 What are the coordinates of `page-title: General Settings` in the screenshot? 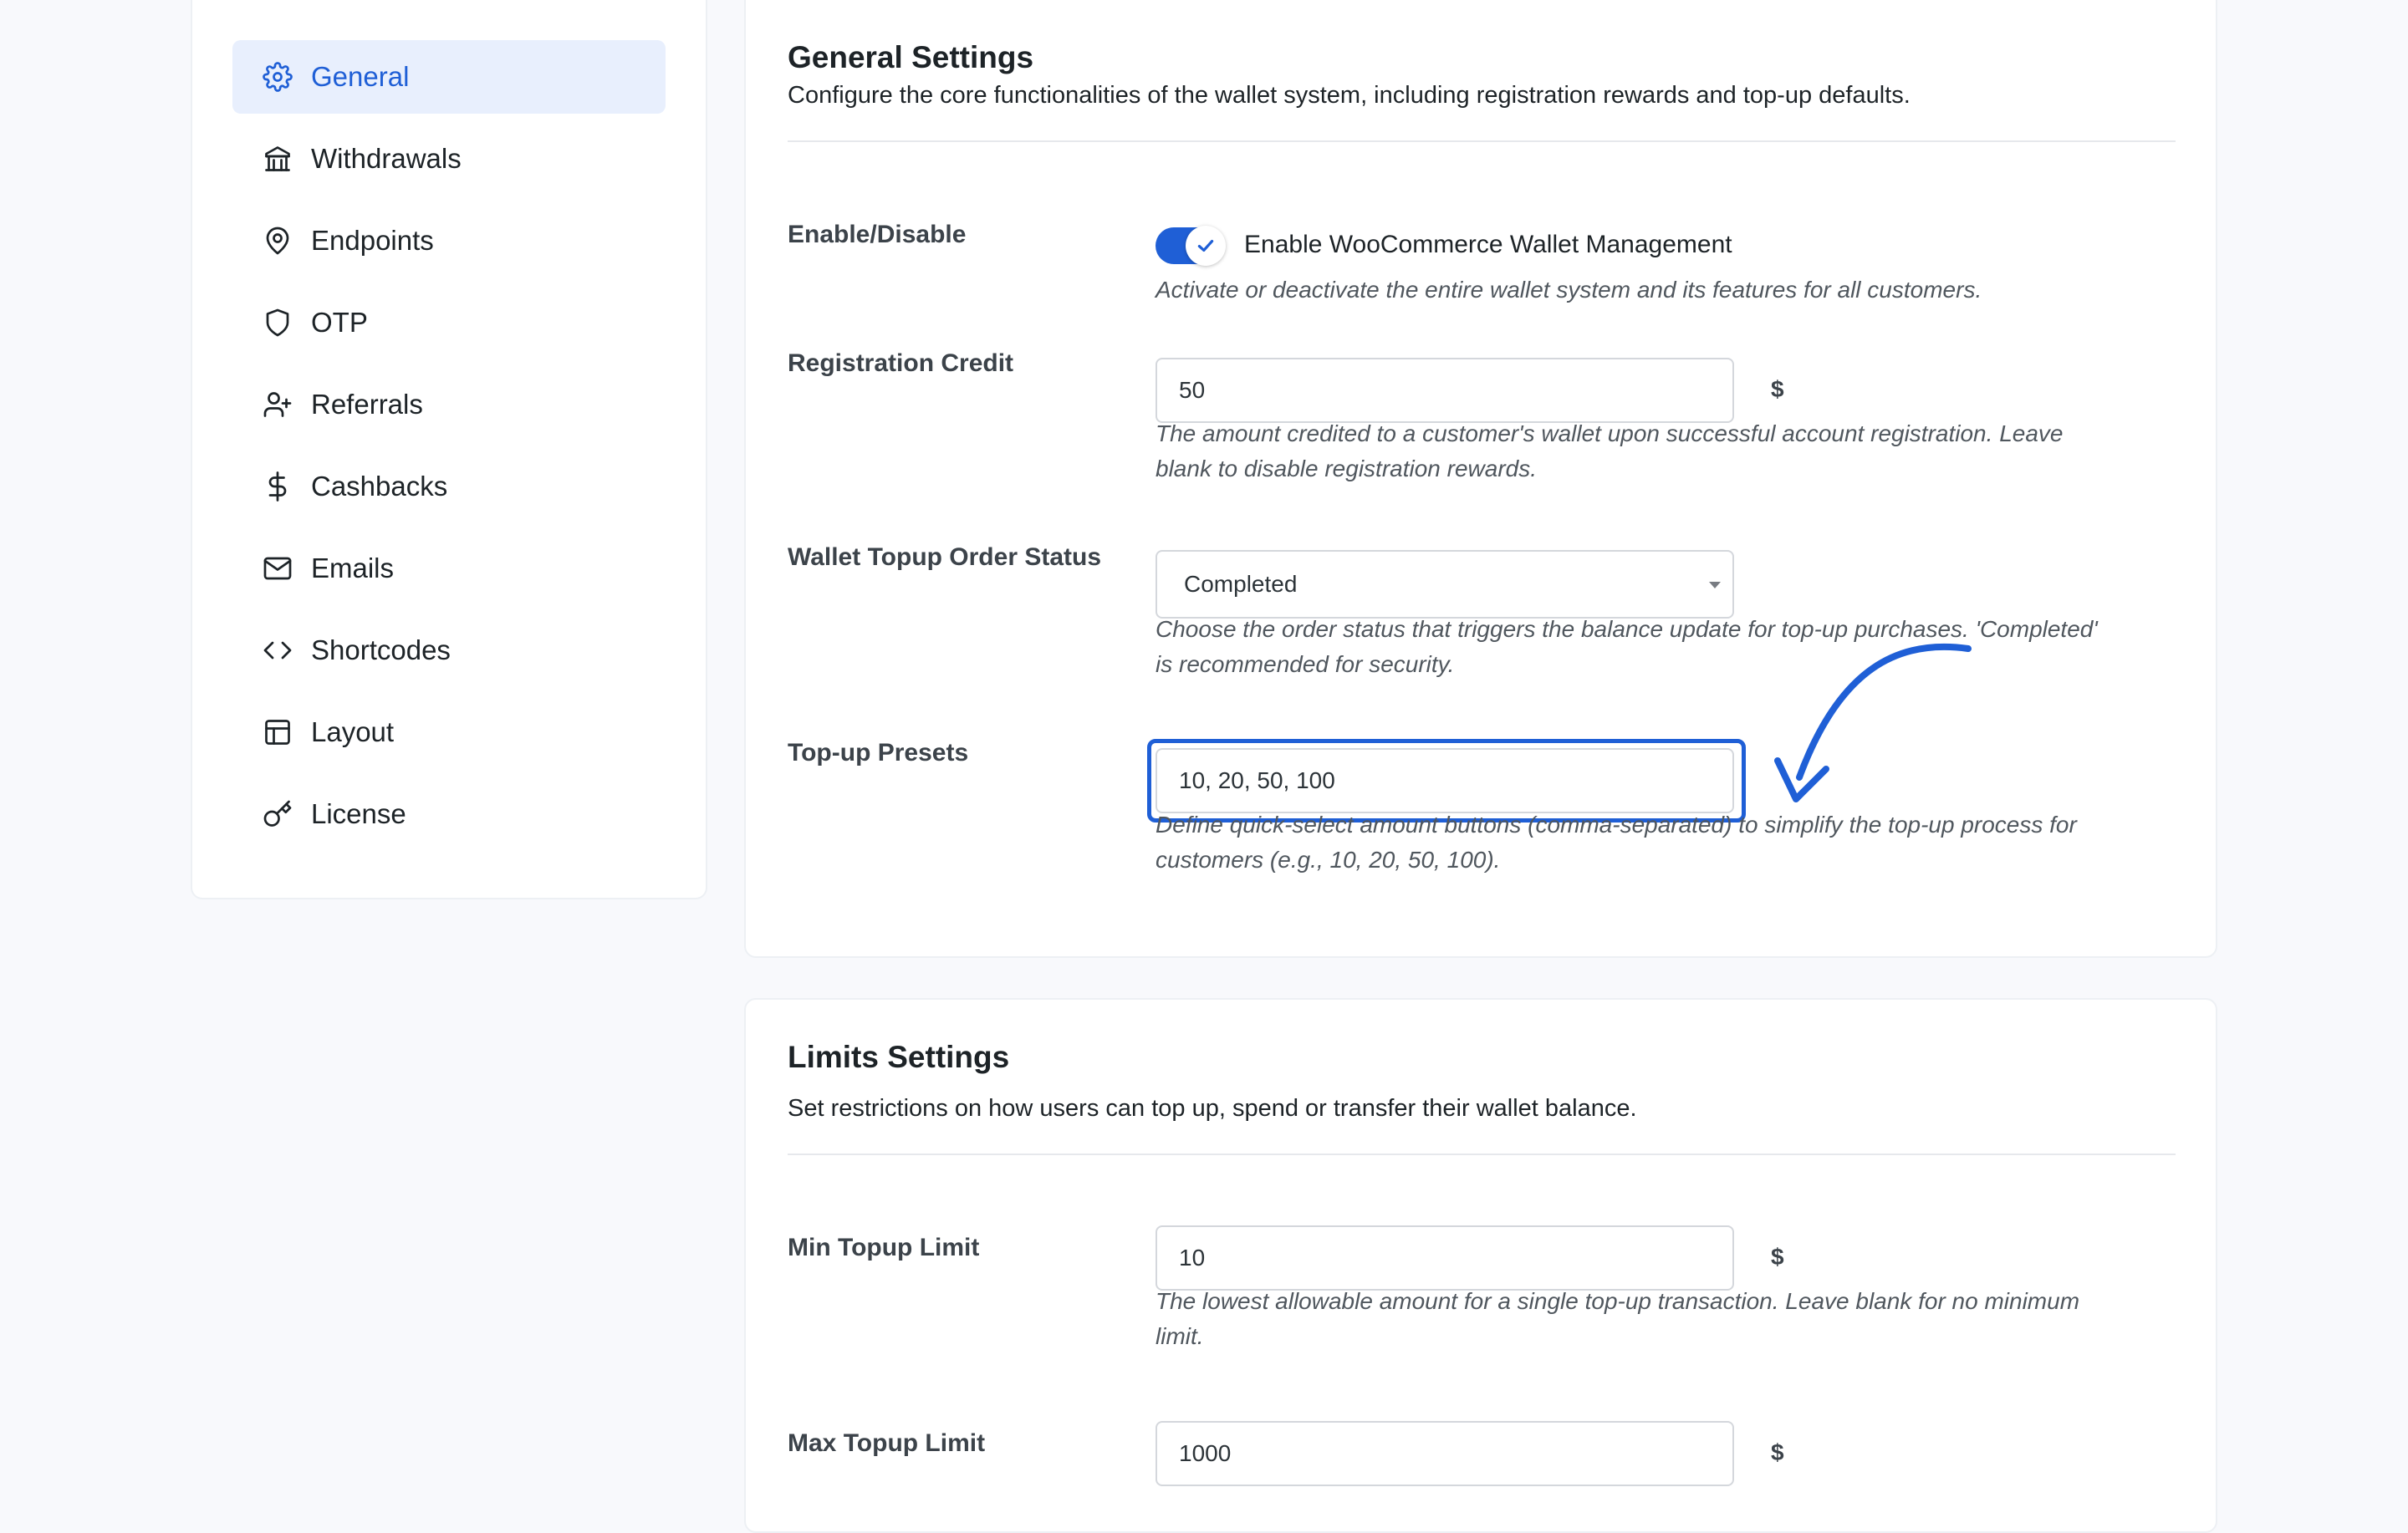 It's located at (911, 57).